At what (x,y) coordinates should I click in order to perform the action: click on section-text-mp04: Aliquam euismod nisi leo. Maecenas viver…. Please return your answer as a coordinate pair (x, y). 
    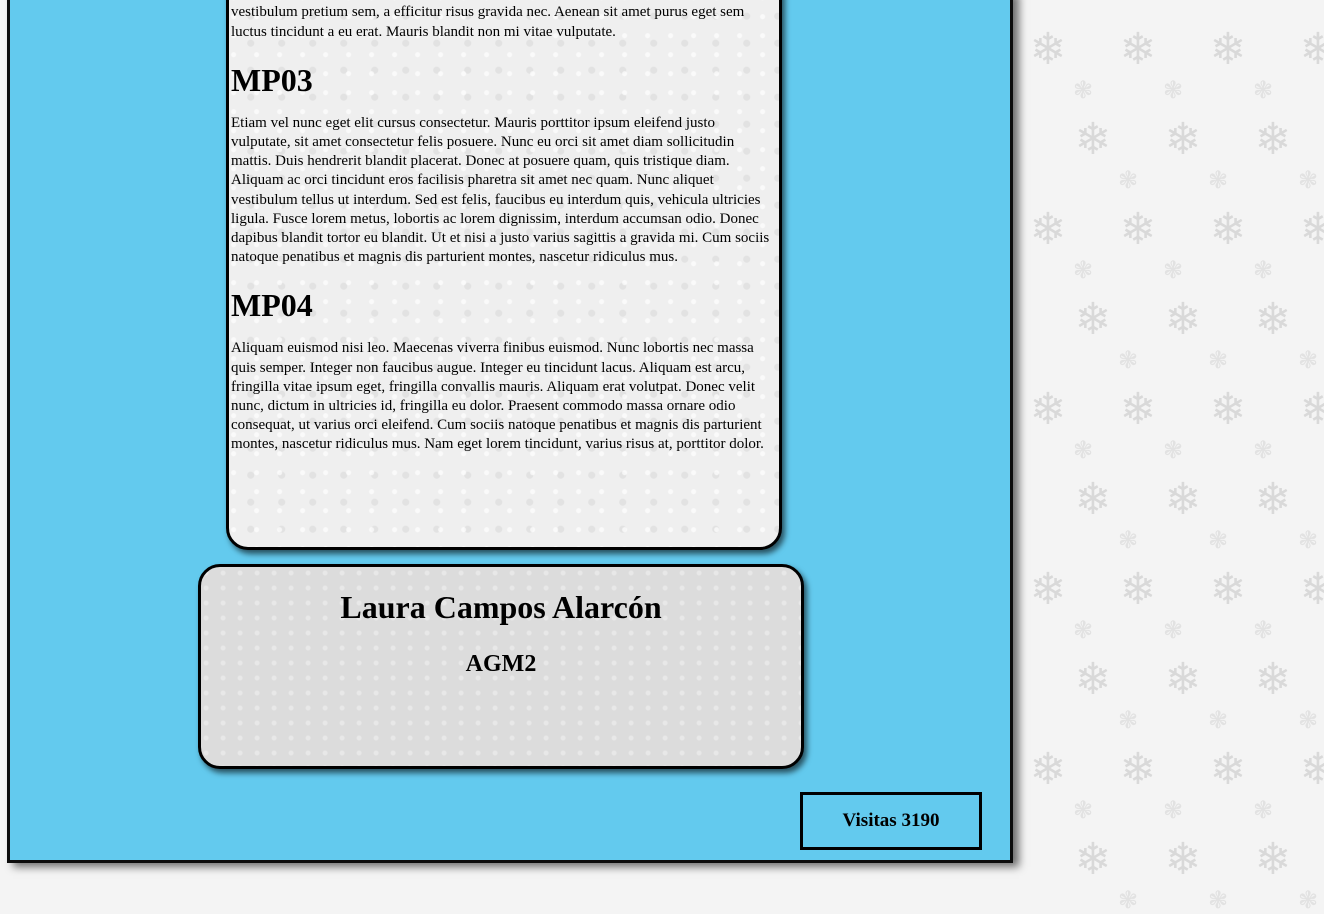
    Looking at the image, I should click on (497, 396).